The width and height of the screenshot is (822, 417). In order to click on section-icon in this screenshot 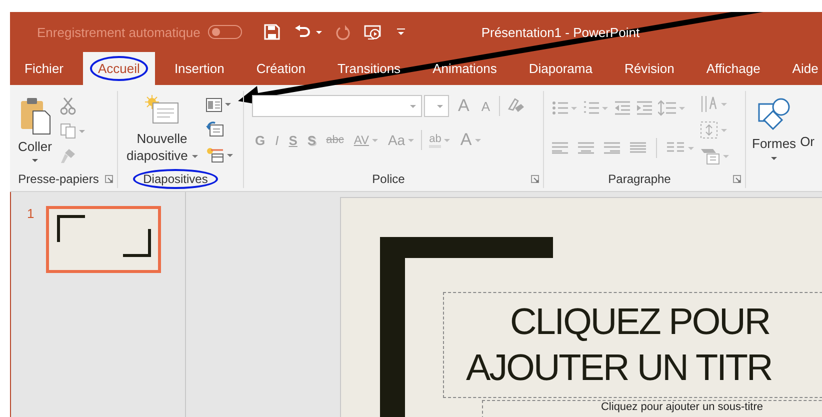, I will do `click(215, 155)`.